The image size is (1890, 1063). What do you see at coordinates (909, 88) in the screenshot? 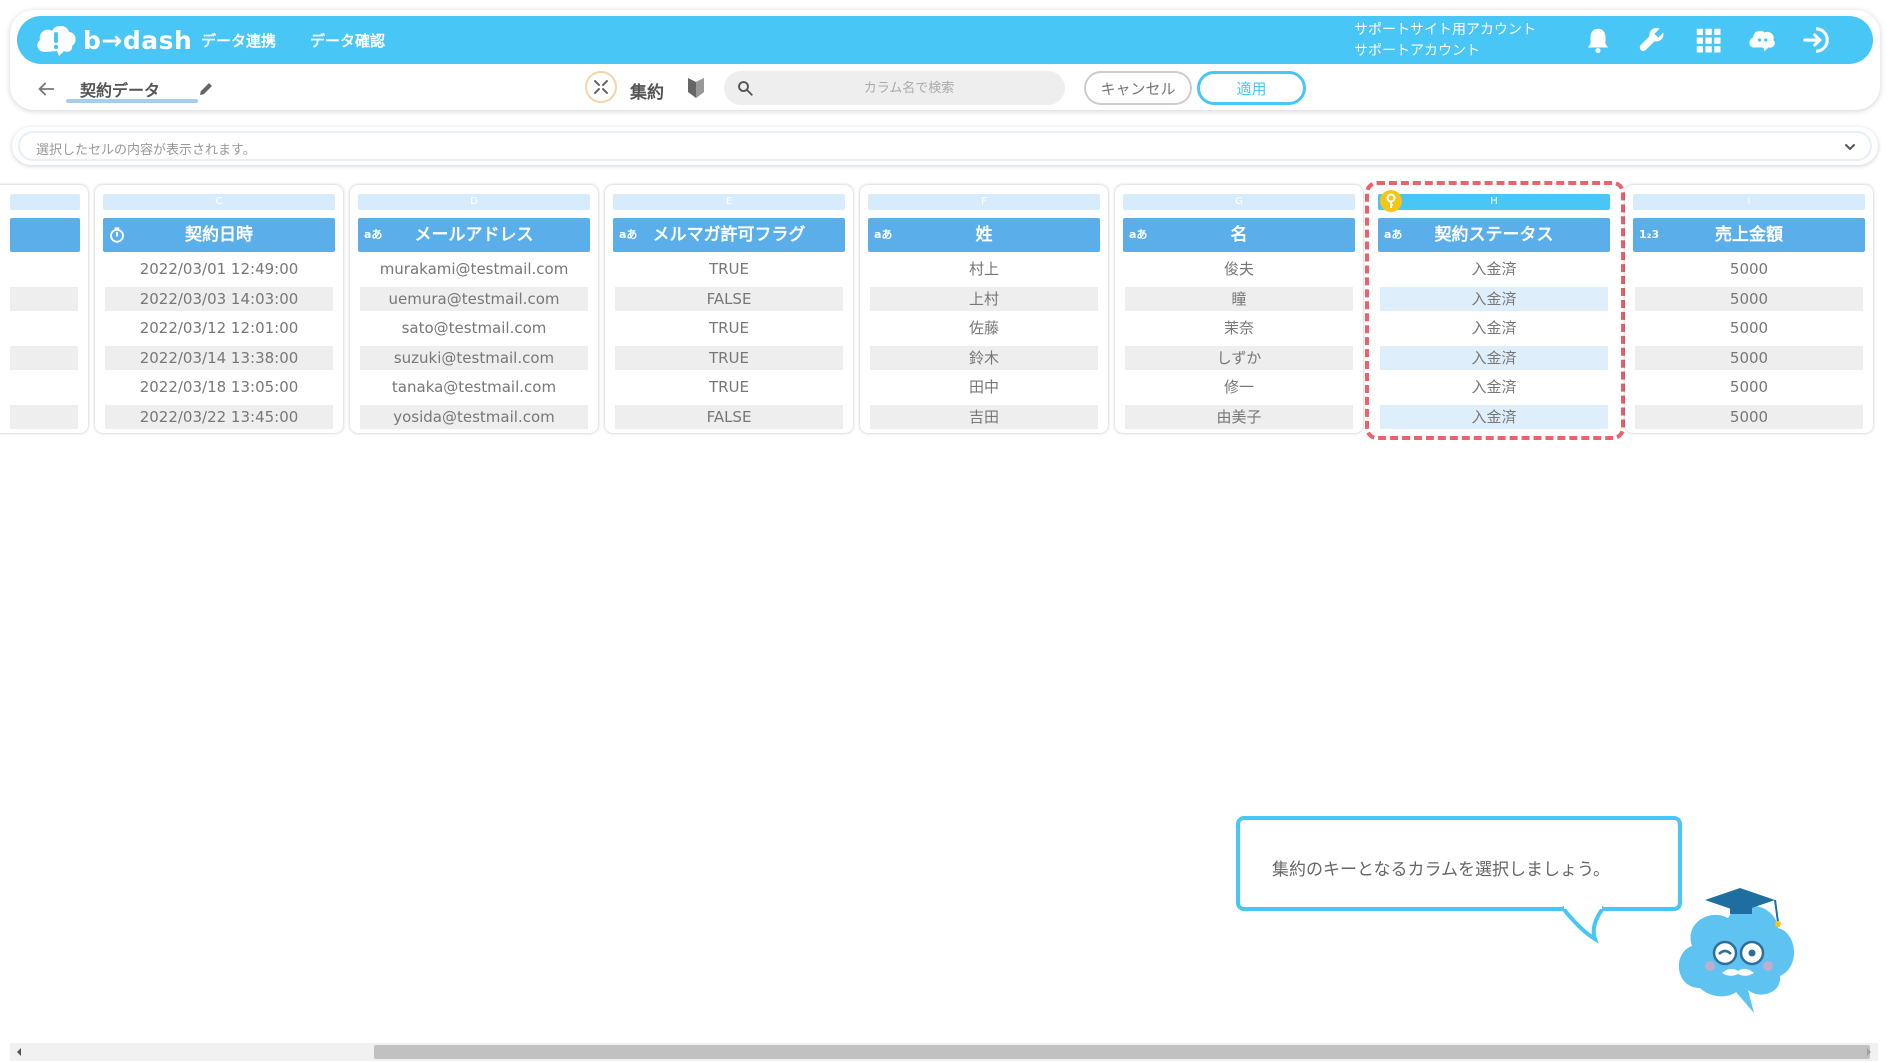
I see `column-search-input` at bounding box center [909, 88].